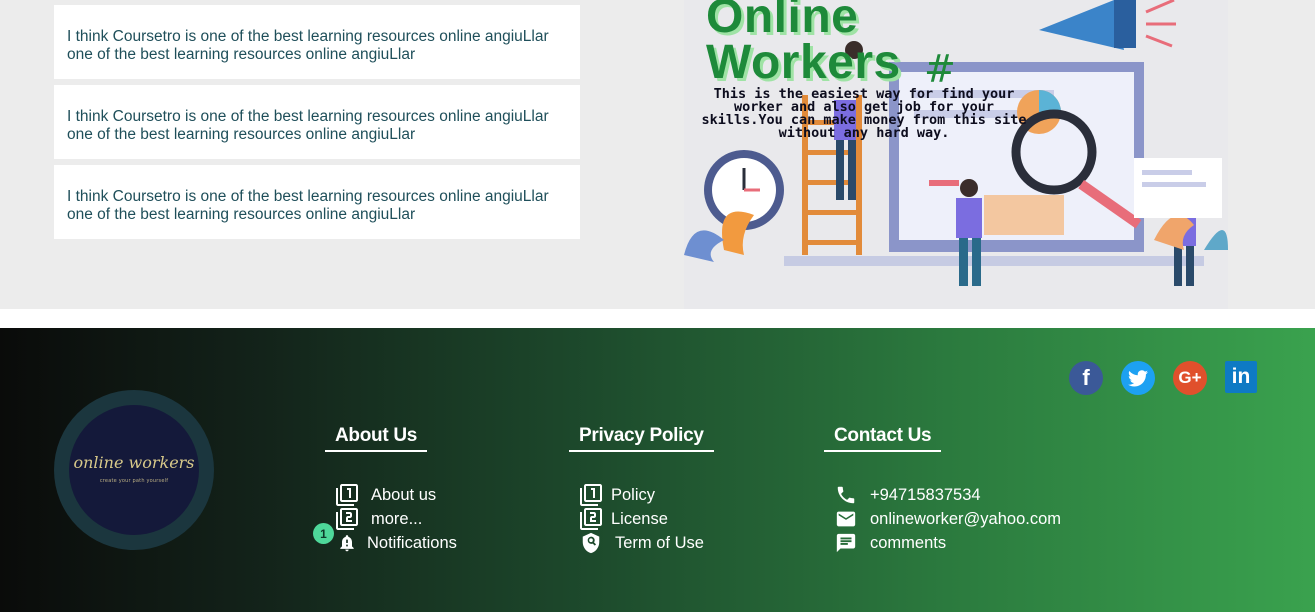  Describe the element at coordinates (966, 518) in the screenshot. I see `email-address: onlineworker@yahoo.com` at that location.